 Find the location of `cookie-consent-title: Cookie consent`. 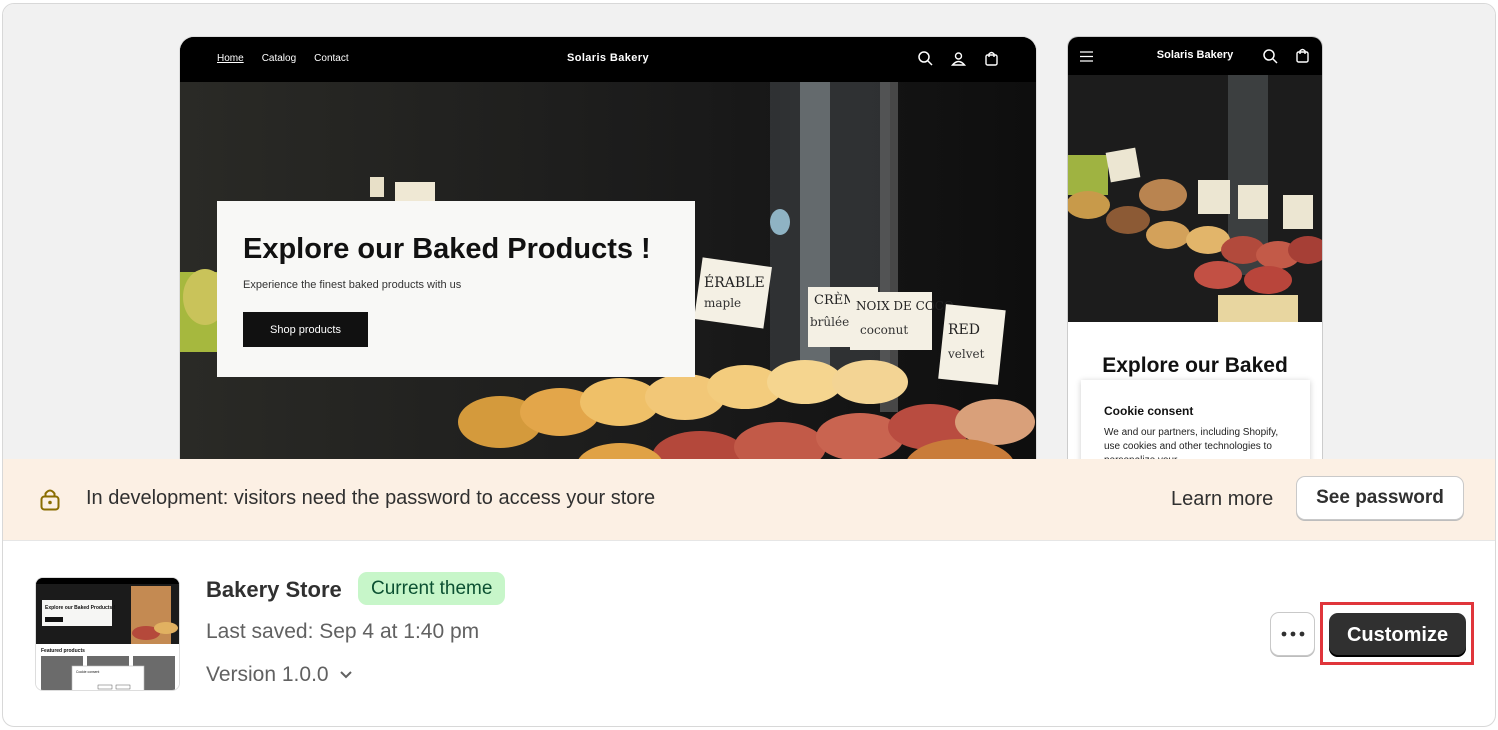

cookie-consent-title: Cookie consent is located at coordinates (1149, 411).